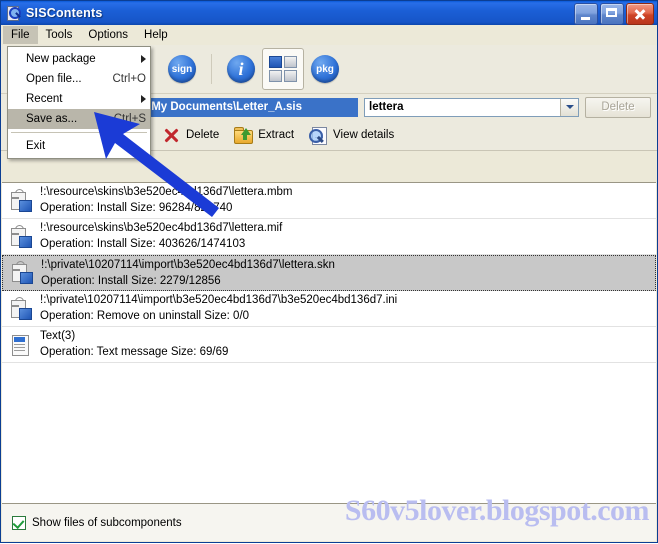  I want to click on contents-button, so click(283, 69).